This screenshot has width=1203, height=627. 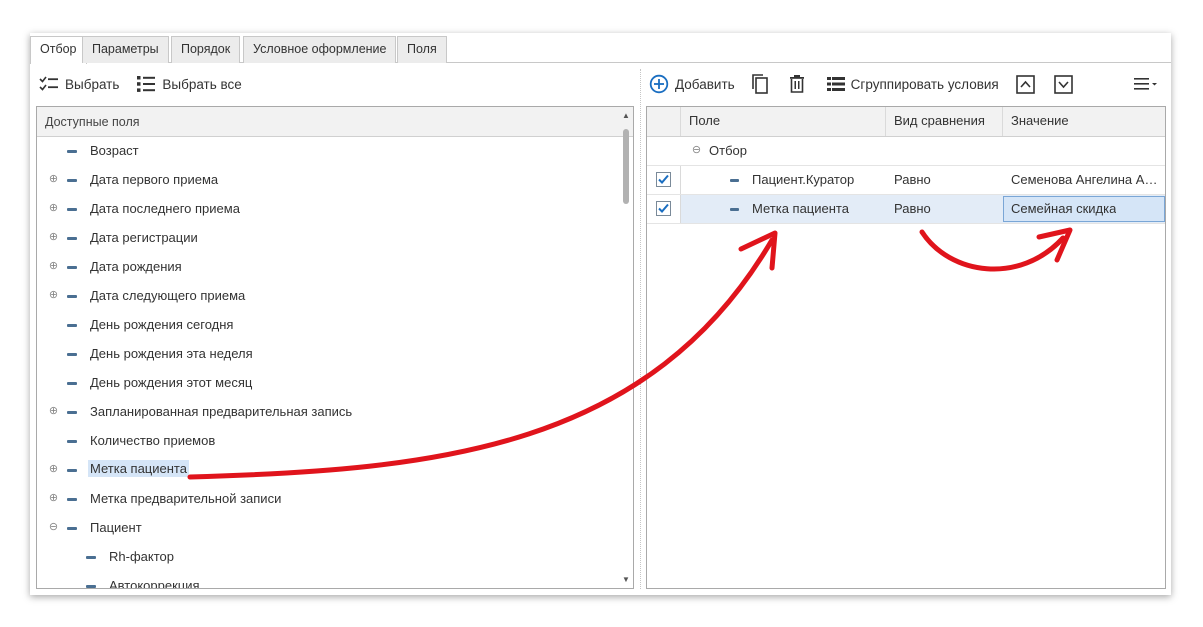 What do you see at coordinates (626, 579) in the screenshot?
I see `scroll-down-icon: ▼` at bounding box center [626, 579].